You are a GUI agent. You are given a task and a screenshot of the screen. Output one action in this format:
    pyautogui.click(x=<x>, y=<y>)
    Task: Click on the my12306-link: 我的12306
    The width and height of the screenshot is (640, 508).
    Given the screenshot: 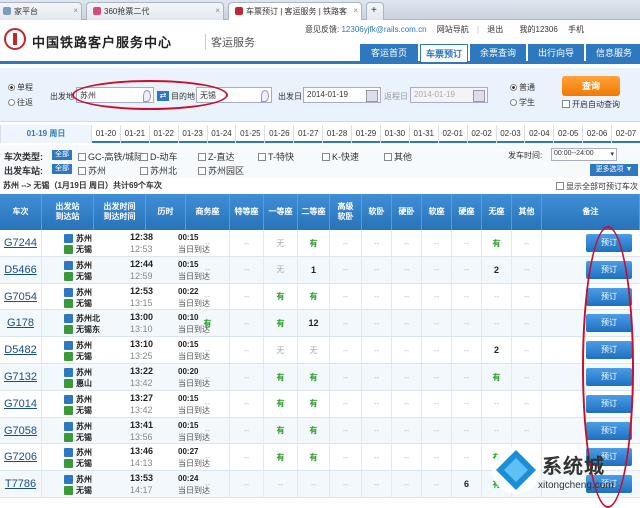 What is the action you would take?
    pyautogui.click(x=539, y=29)
    